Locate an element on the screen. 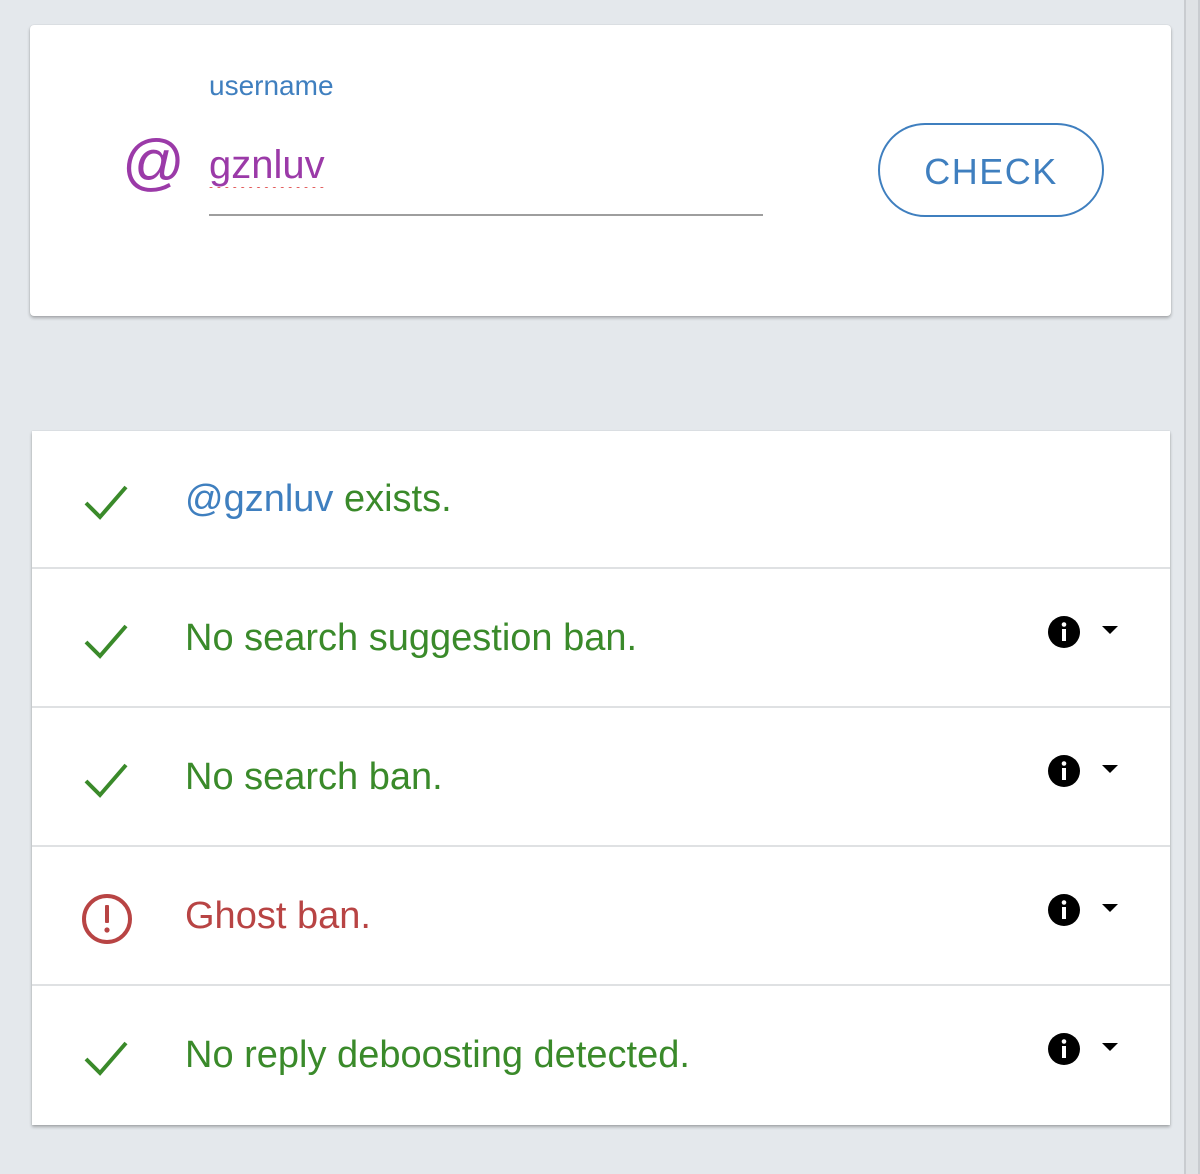 The image size is (1200, 1174). scrollbar is located at coordinates (1192, 587).